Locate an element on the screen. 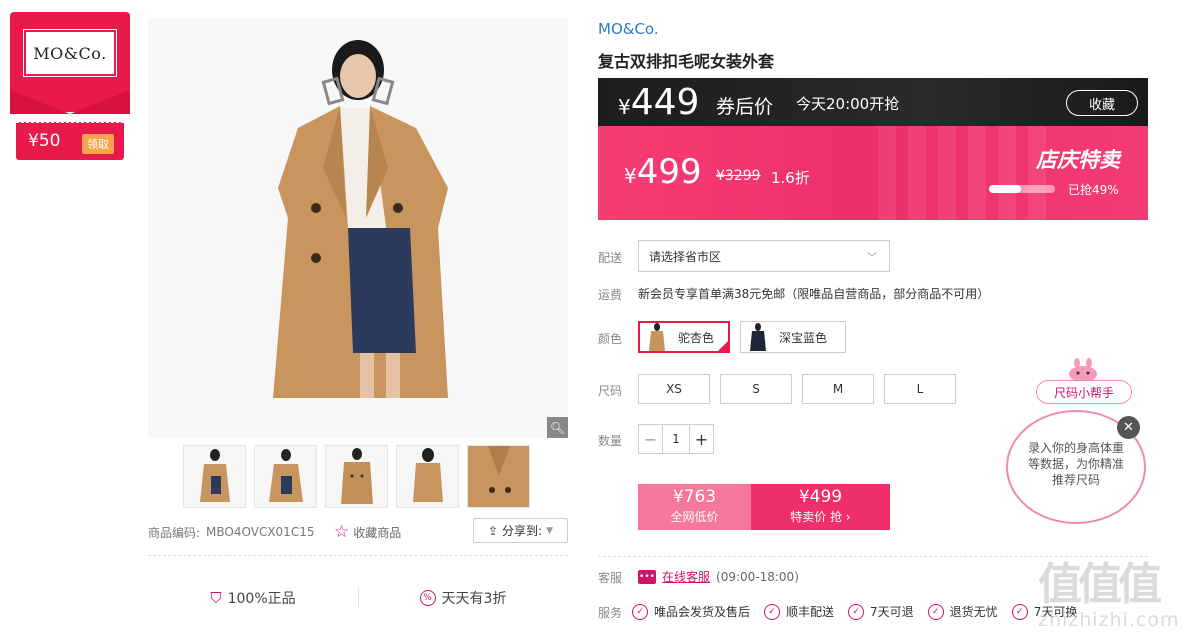 This screenshot has height=643, width=1187. favorite-button: ☆ 收藏商品 is located at coordinates (367, 532).